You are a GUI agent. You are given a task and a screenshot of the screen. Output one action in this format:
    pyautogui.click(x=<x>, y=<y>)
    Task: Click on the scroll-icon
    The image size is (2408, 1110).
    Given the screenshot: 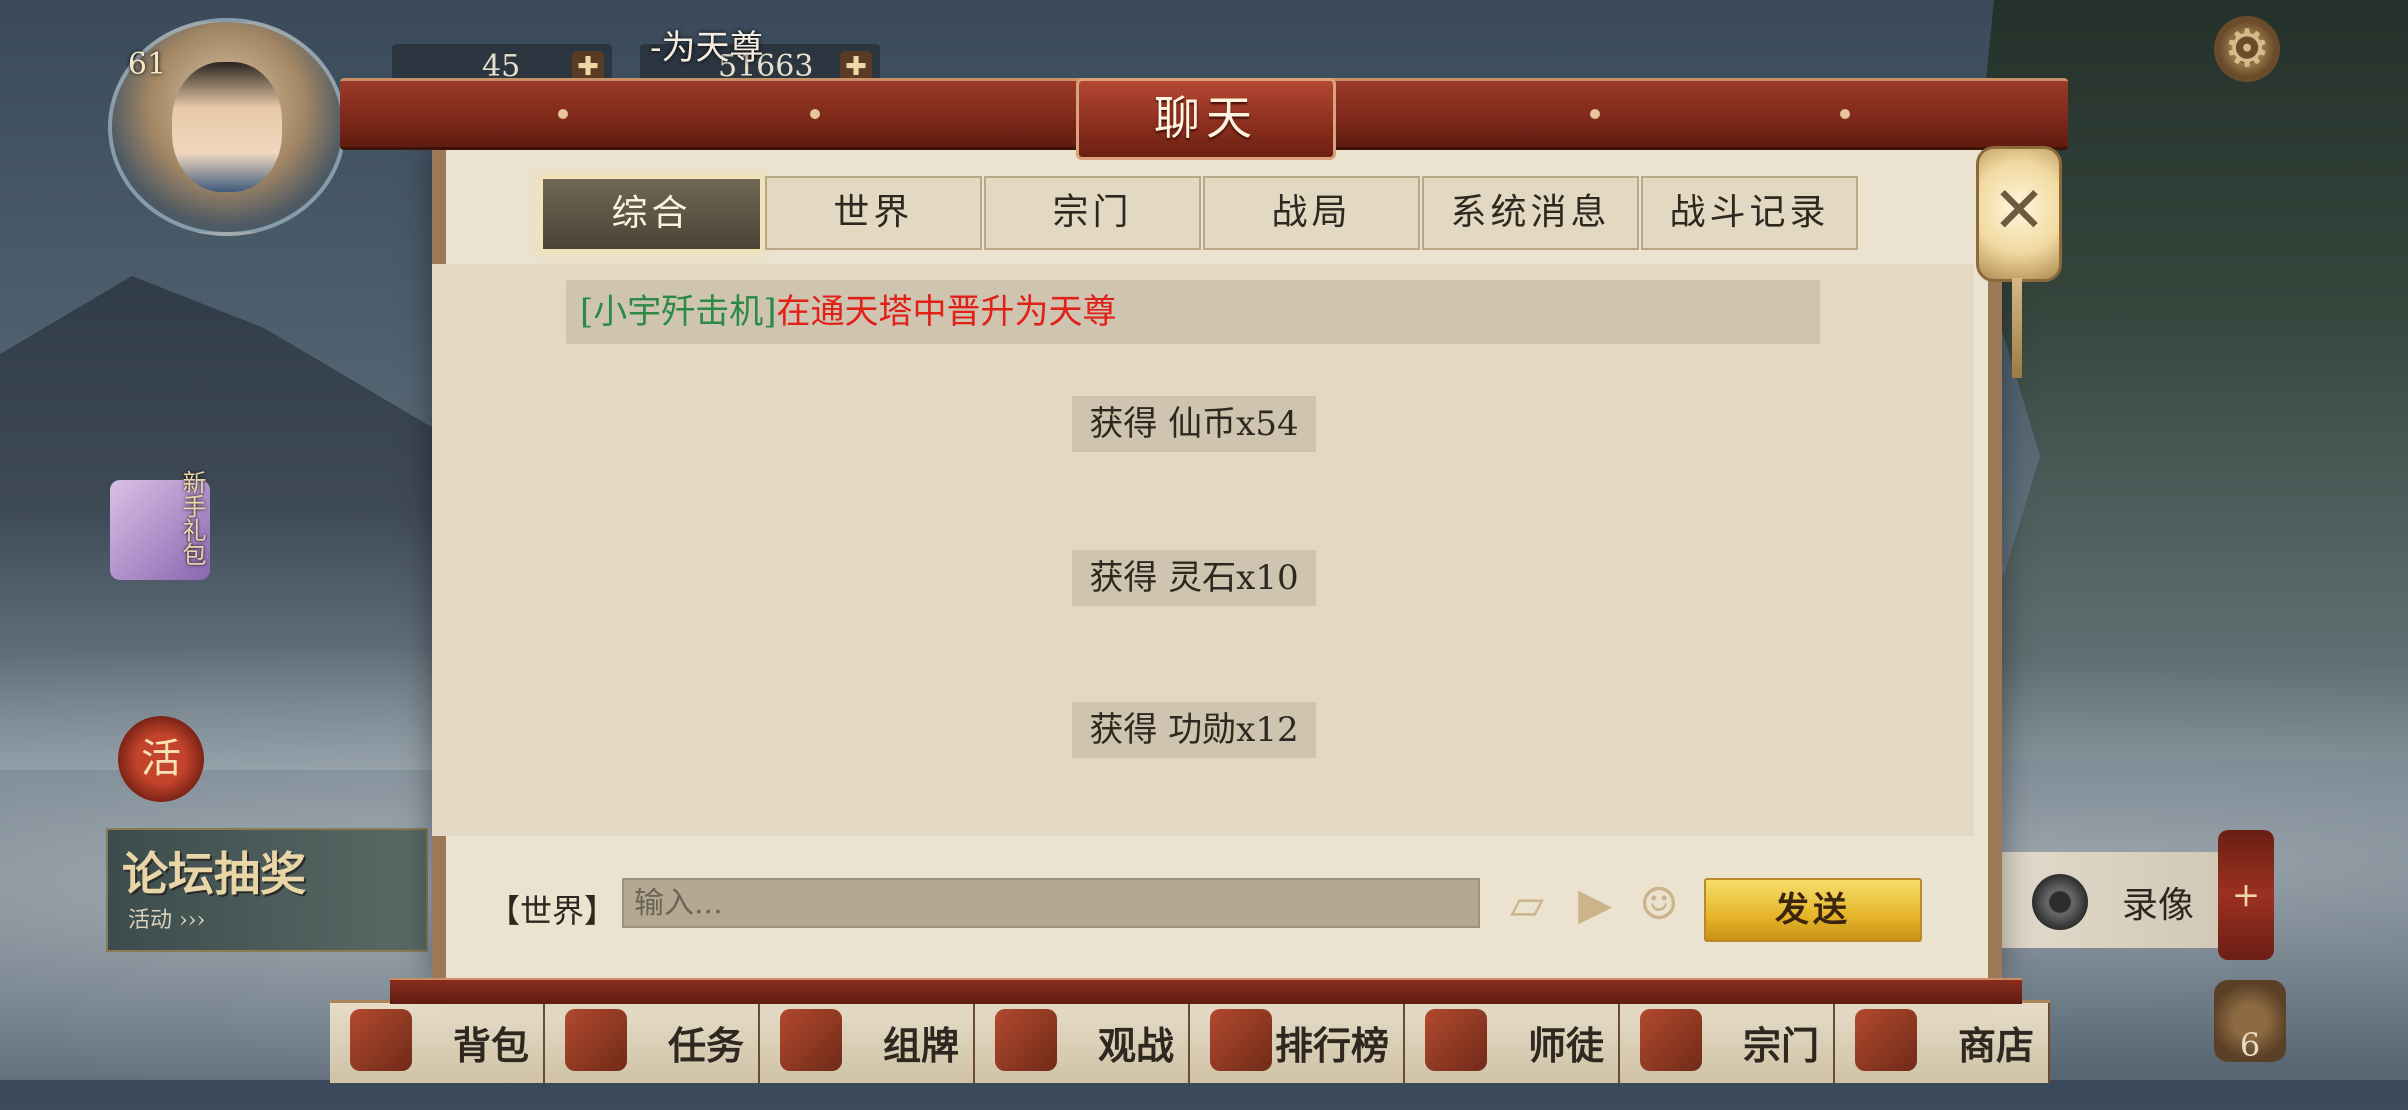 What is the action you would take?
    pyautogui.click(x=596, y=1040)
    